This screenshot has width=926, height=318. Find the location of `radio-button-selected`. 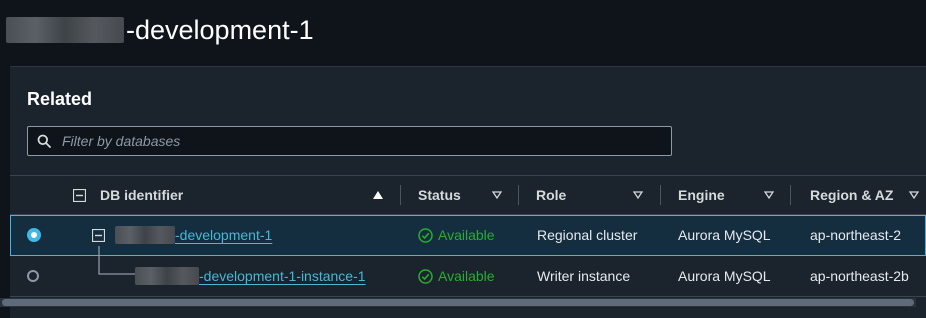

radio-button-selected is located at coordinates (34, 235).